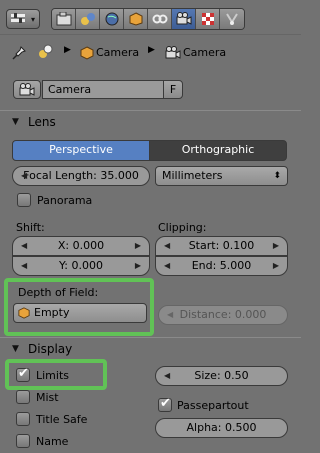 This screenshot has height=453, width=320. Describe the element at coordinates (218, 150) in the screenshot. I see `orthographic-tab: Orthographic` at that location.